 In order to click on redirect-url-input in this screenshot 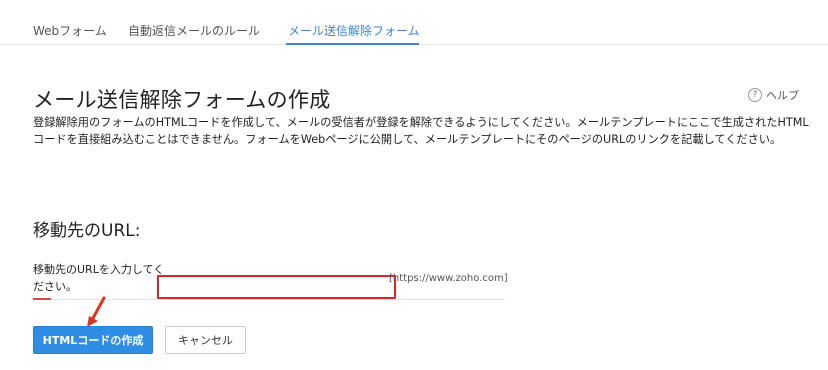, I will do `click(276, 287)`.